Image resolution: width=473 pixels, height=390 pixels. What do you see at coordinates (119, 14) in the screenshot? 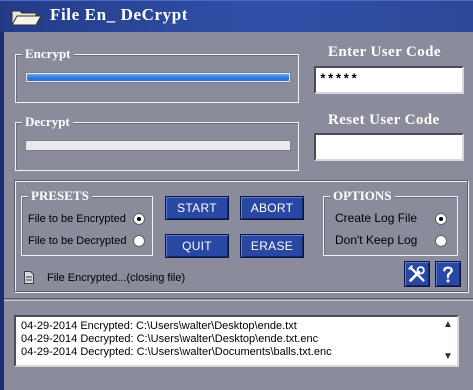
I see `window-title: File En_ DeCrypt` at bounding box center [119, 14].